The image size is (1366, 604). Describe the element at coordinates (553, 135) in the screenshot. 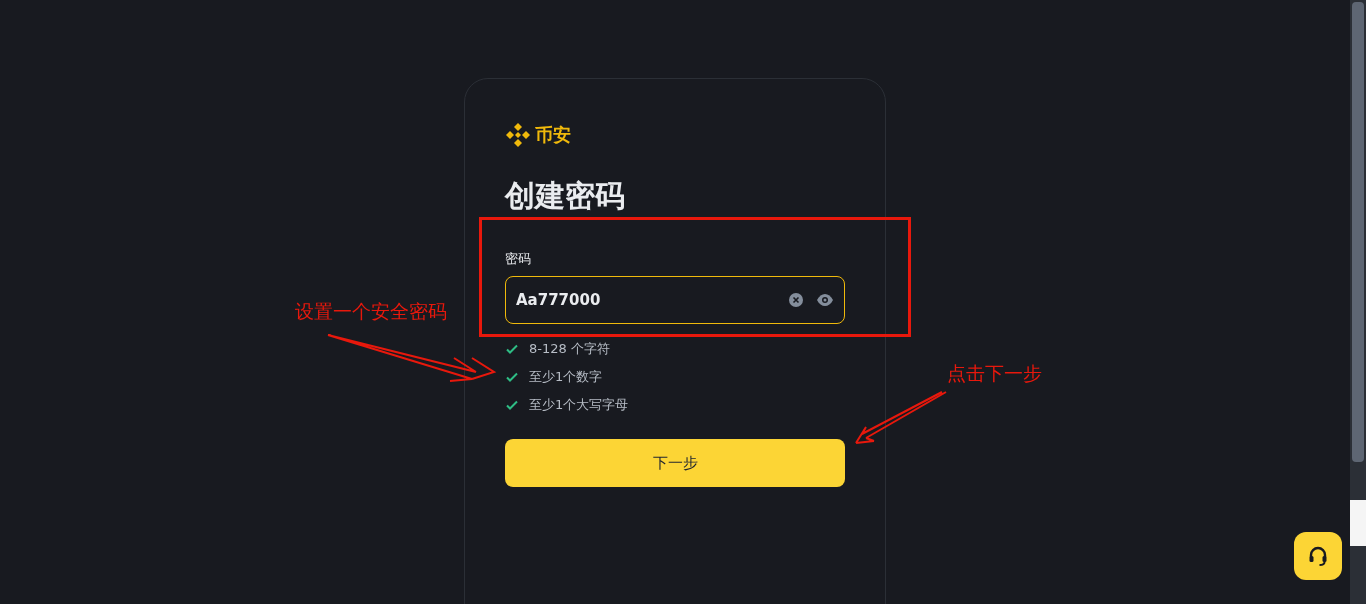

I see `logo-text: 币安` at that location.